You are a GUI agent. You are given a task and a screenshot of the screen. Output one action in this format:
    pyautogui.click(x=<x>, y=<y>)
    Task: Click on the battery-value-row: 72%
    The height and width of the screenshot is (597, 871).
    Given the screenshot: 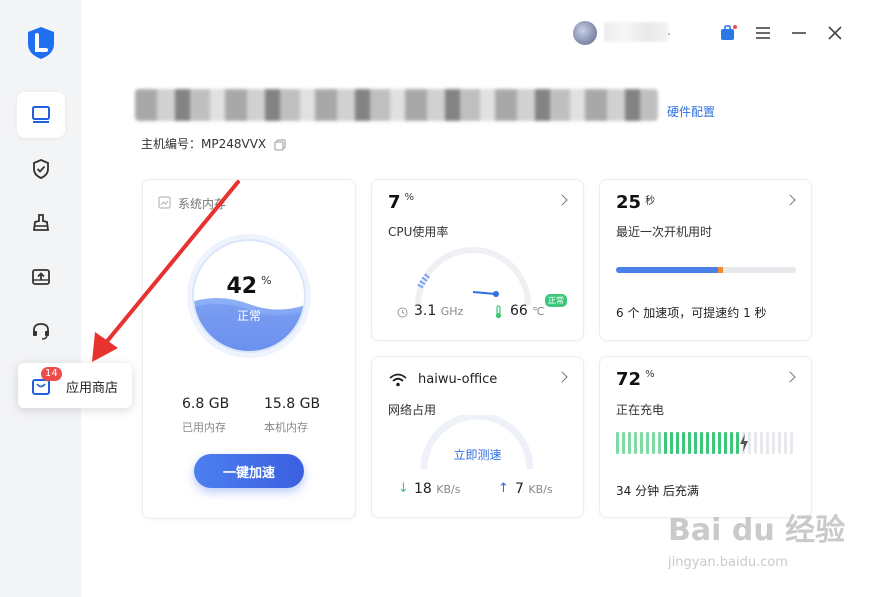 What is the action you would take?
    pyautogui.click(x=635, y=379)
    